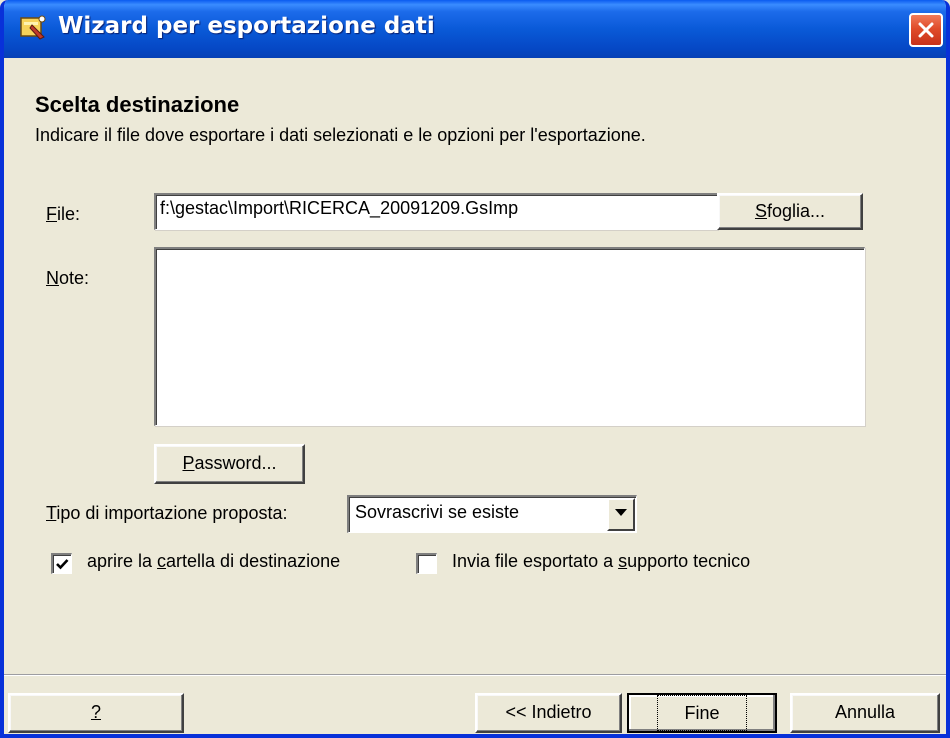 The height and width of the screenshot is (738, 950). I want to click on send-support-label-pre: Invia file esportato a, so click(535, 561).